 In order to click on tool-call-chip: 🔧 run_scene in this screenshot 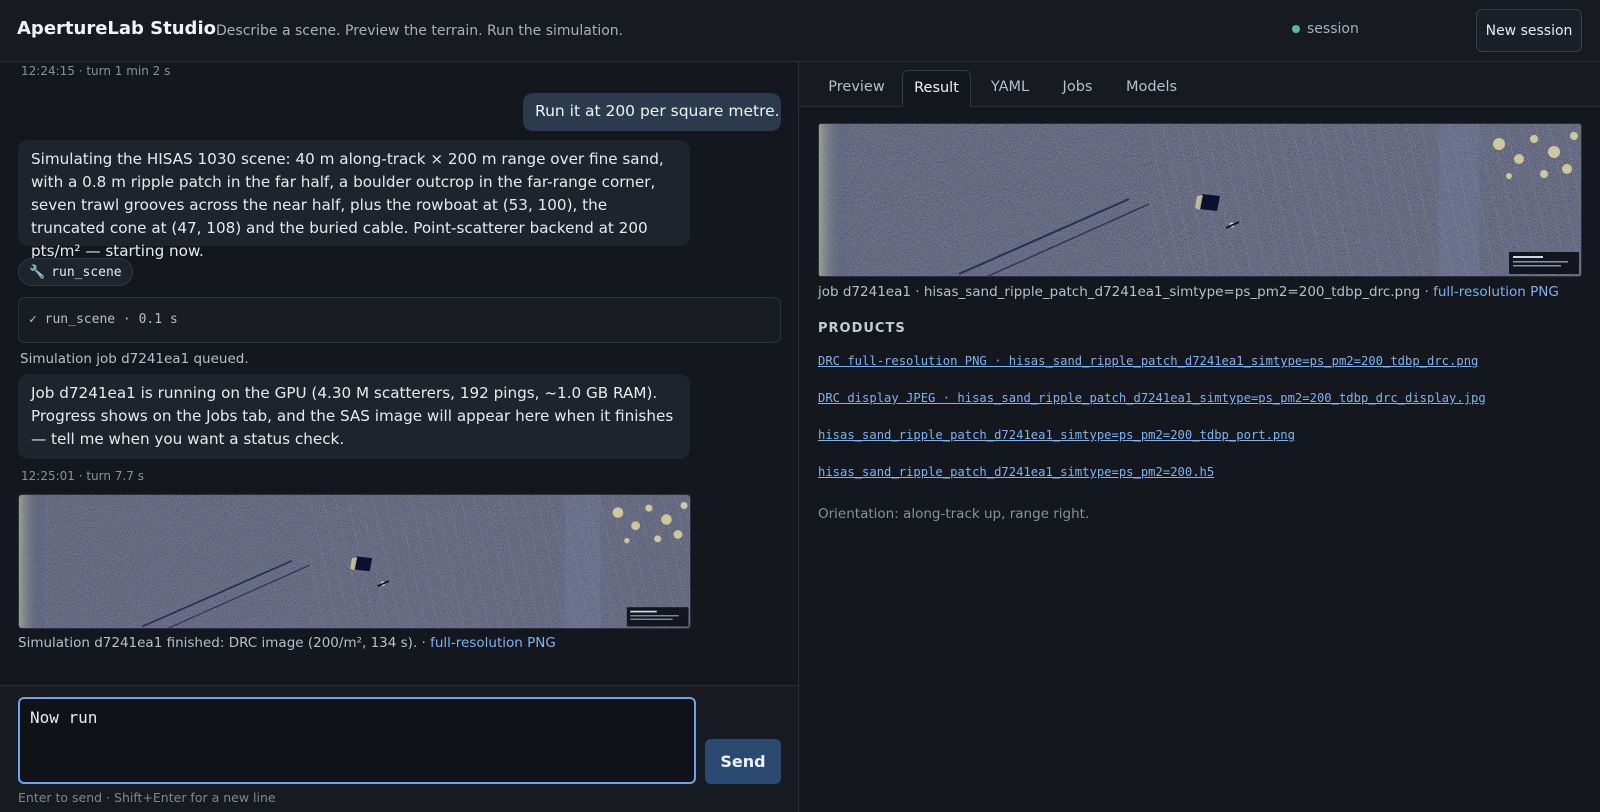, I will do `click(75, 272)`.